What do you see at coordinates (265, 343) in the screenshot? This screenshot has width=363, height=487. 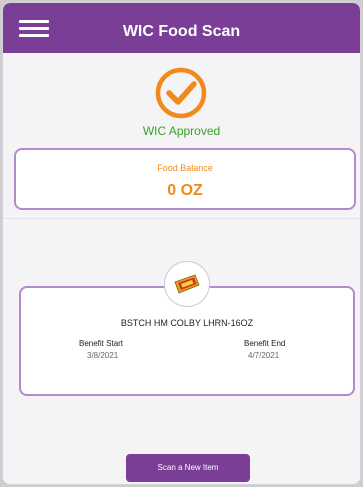 I see `benefit-end-label: Benefit End` at bounding box center [265, 343].